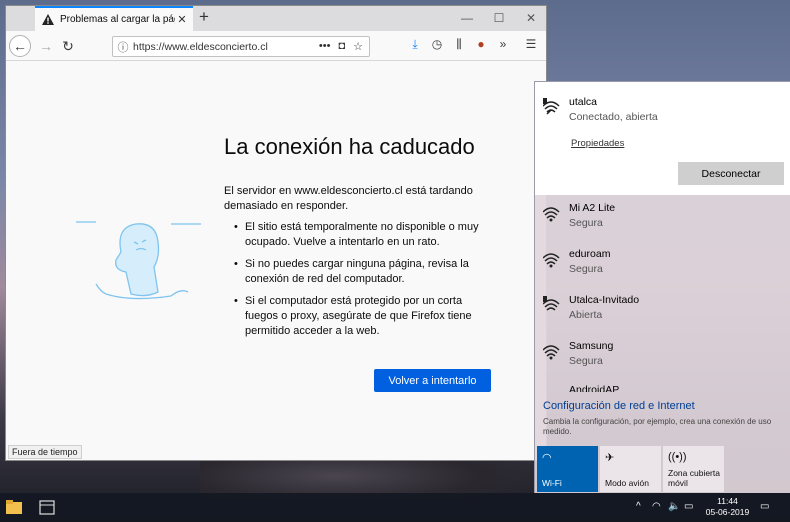  I want to click on url-text: https://www.eldesconcierto.cl, so click(226, 47).